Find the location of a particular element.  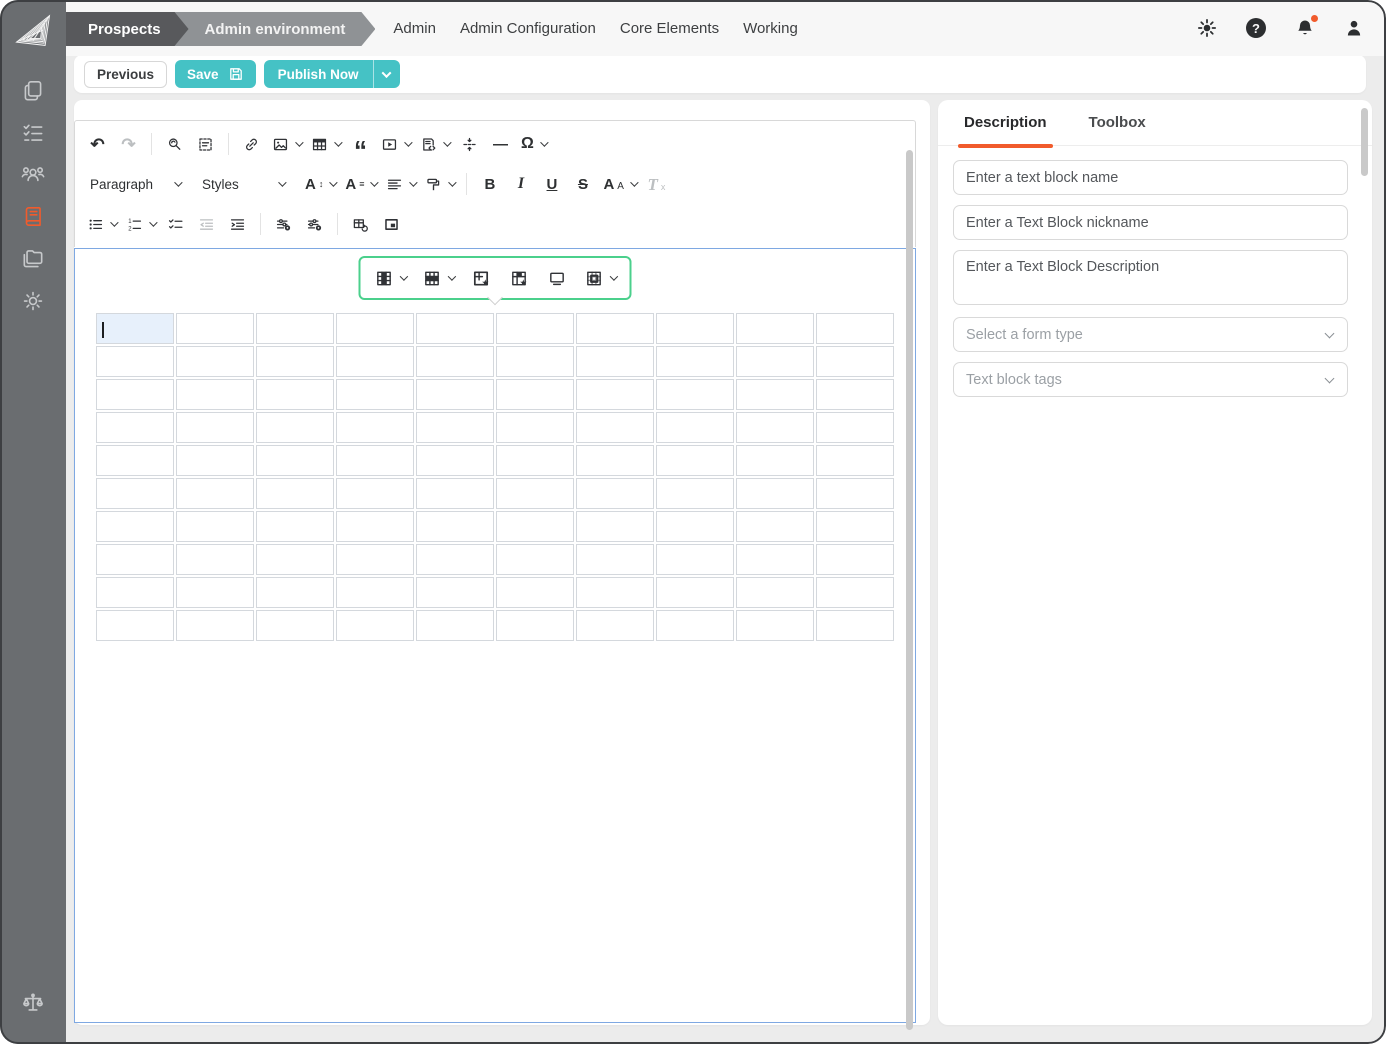

sidebar-item-settings is located at coordinates (33, 301).